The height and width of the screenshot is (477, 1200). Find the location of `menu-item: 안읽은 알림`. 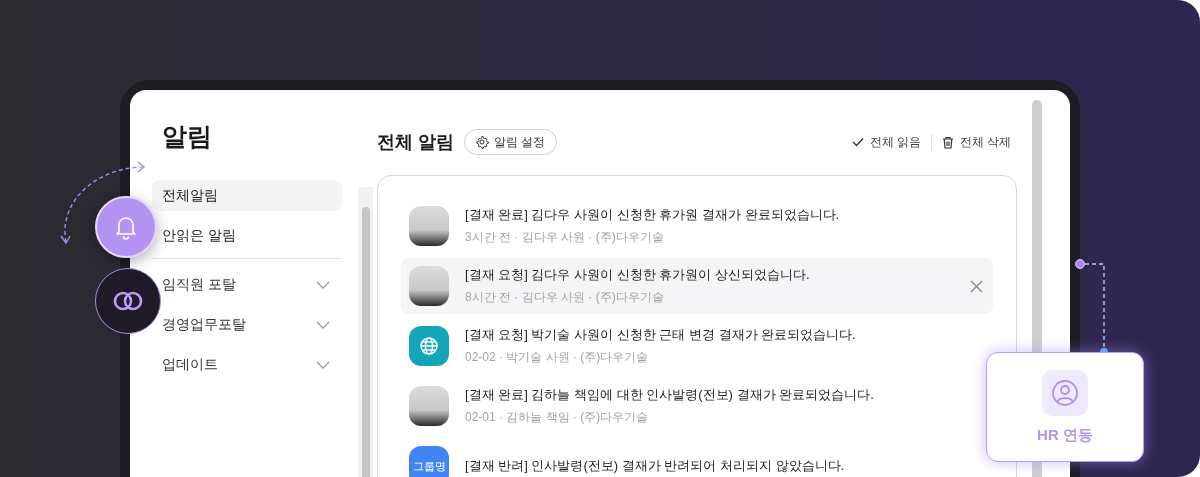

menu-item: 안읽은 알림 is located at coordinates (252, 235).